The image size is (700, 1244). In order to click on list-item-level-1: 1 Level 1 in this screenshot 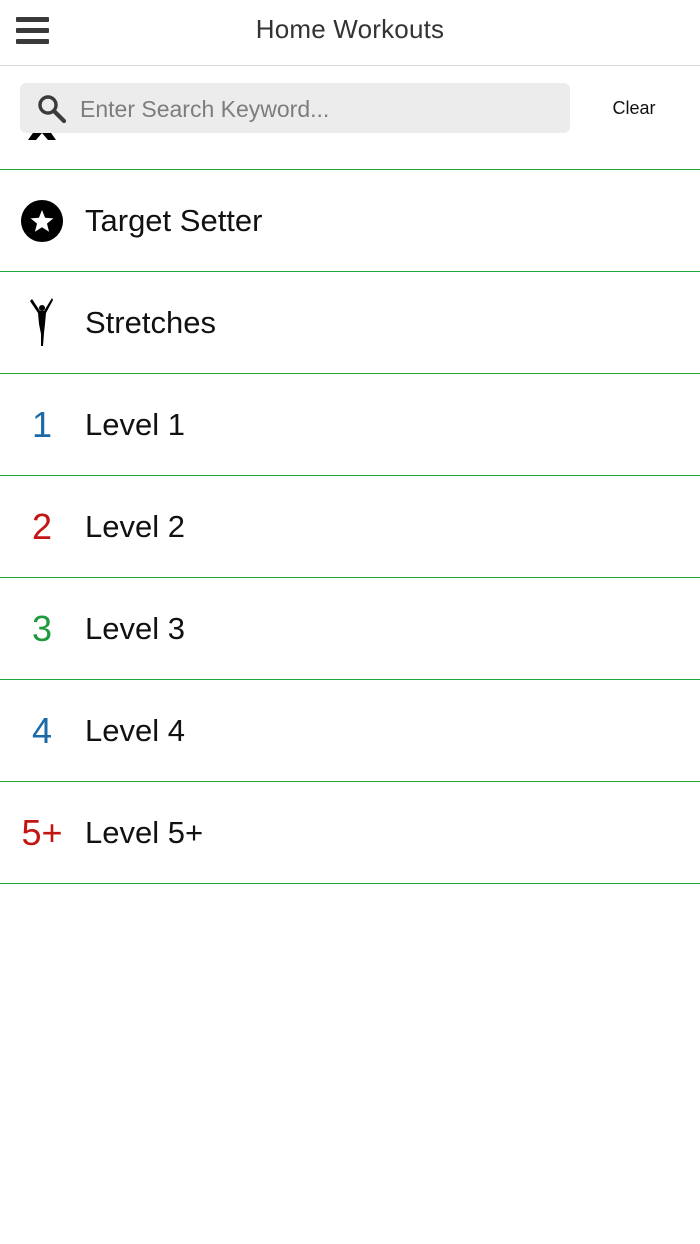, I will do `click(350, 425)`.